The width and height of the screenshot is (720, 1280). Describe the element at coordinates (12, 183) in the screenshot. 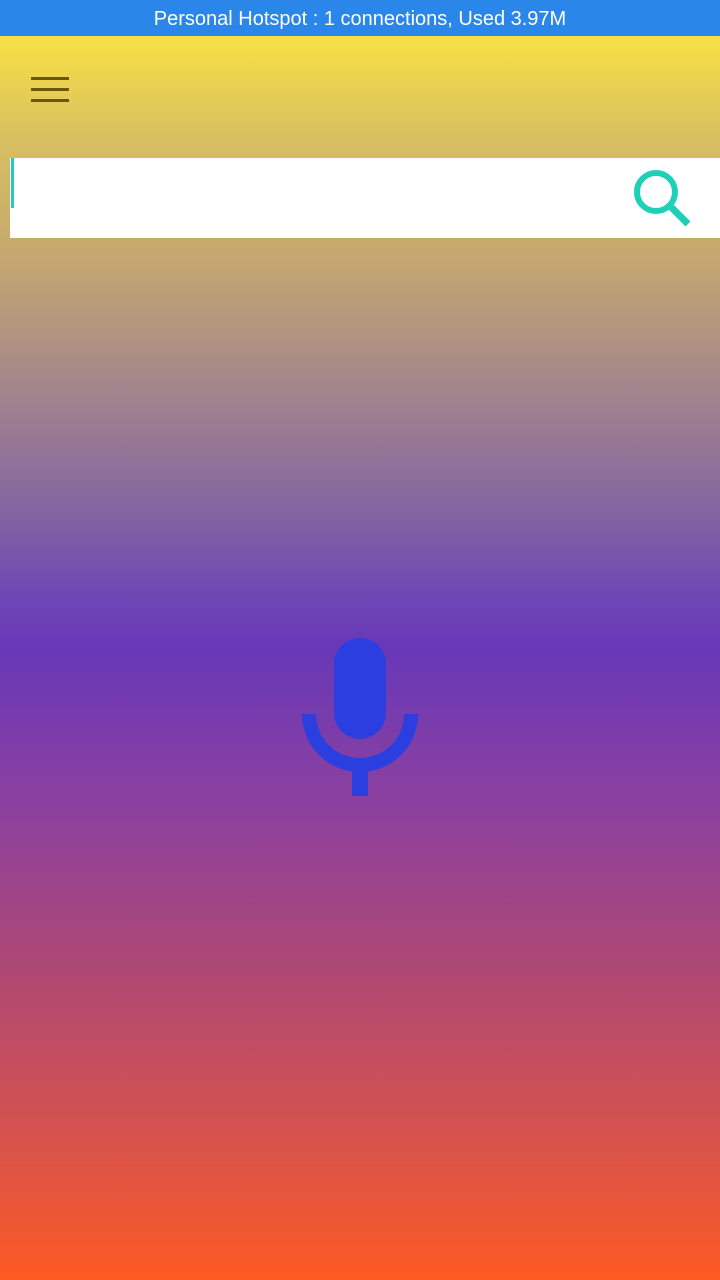

I see `text-cursor` at that location.